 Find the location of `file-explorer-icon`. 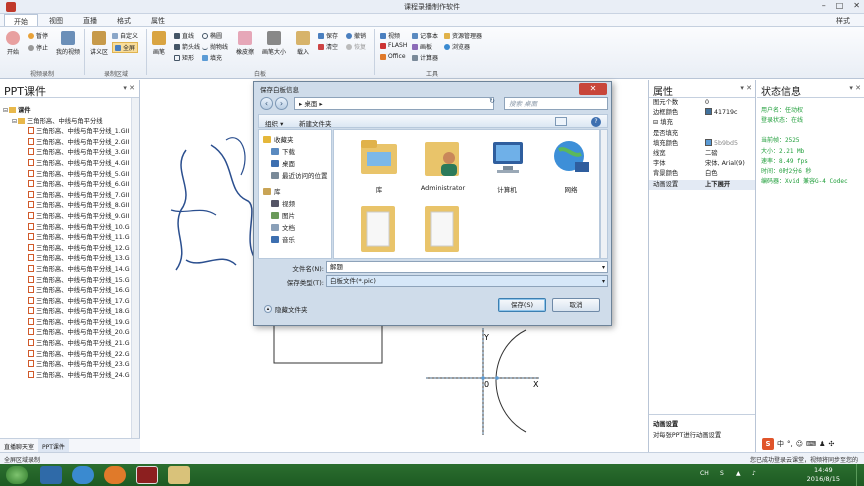

file-explorer-icon is located at coordinates (51, 475).